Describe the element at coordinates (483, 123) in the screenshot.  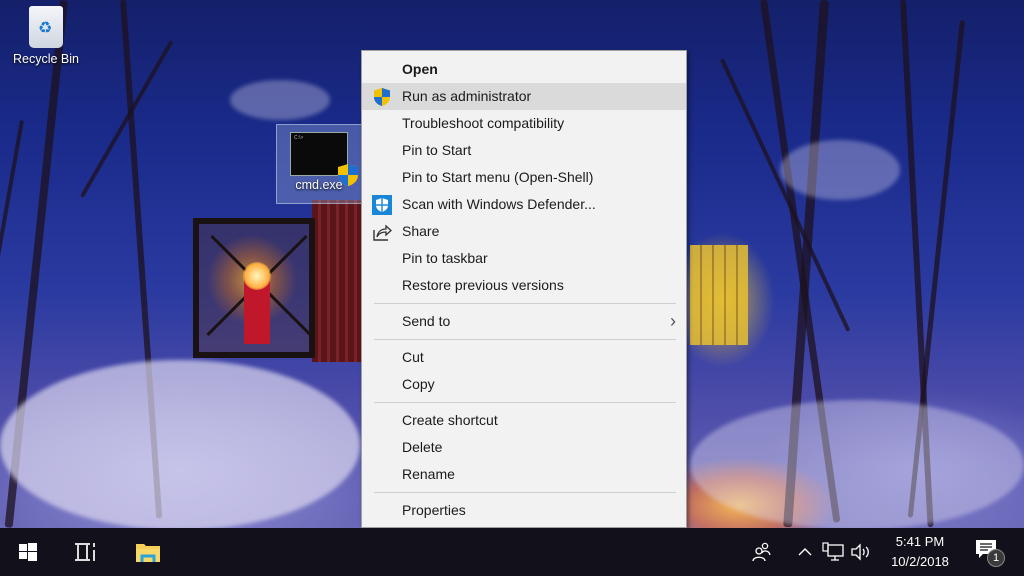
I see `menu-item-label: Troubleshoot compatibility` at that location.